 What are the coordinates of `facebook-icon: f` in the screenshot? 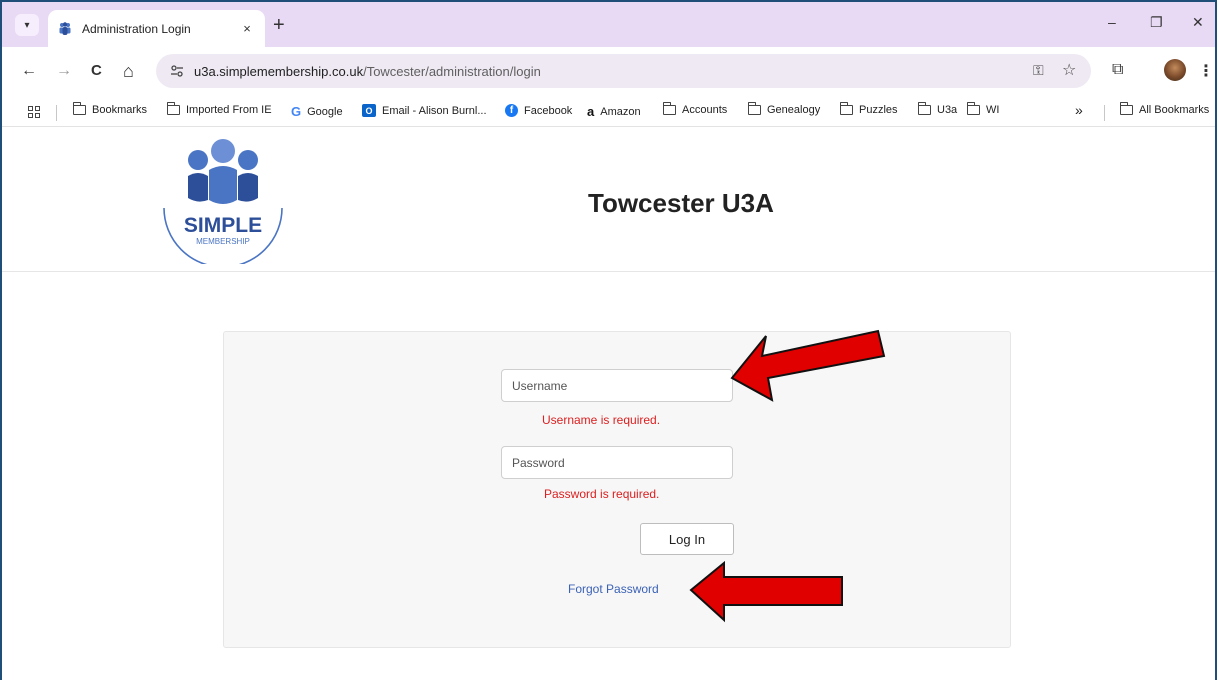 It's located at (511, 110).